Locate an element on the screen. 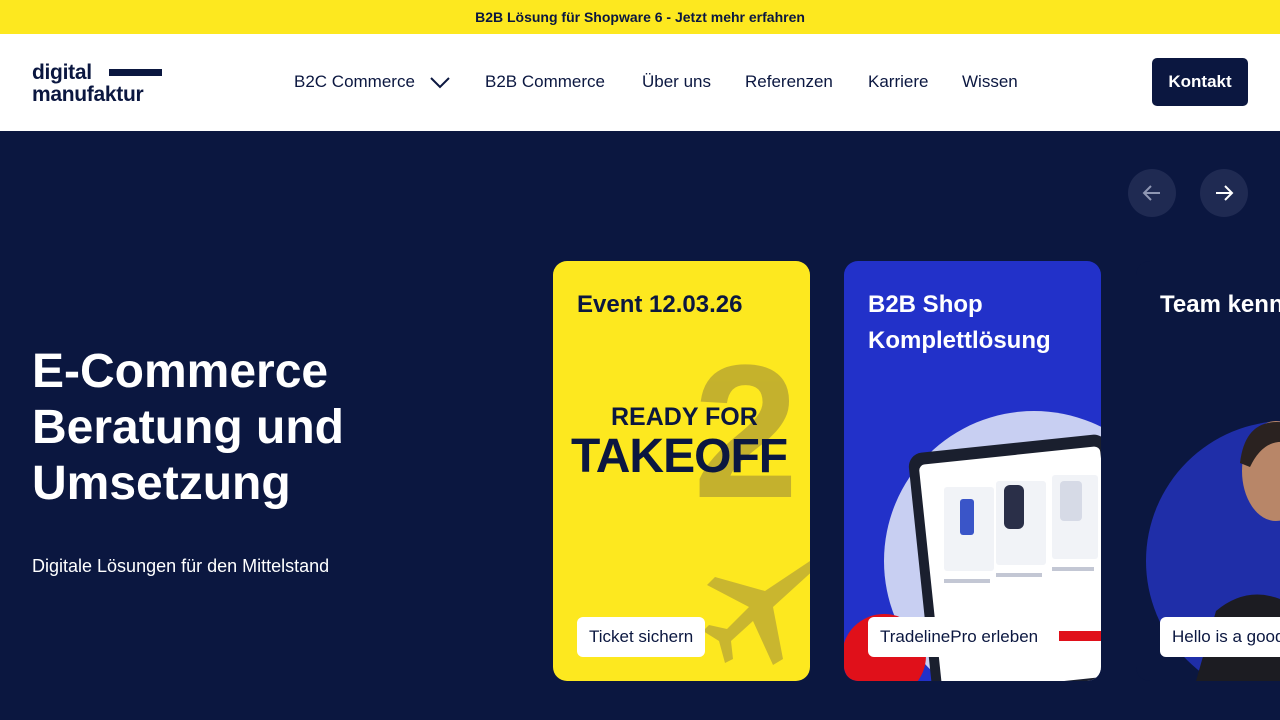  nav-item-wissen: Wissen is located at coordinates (990, 82).